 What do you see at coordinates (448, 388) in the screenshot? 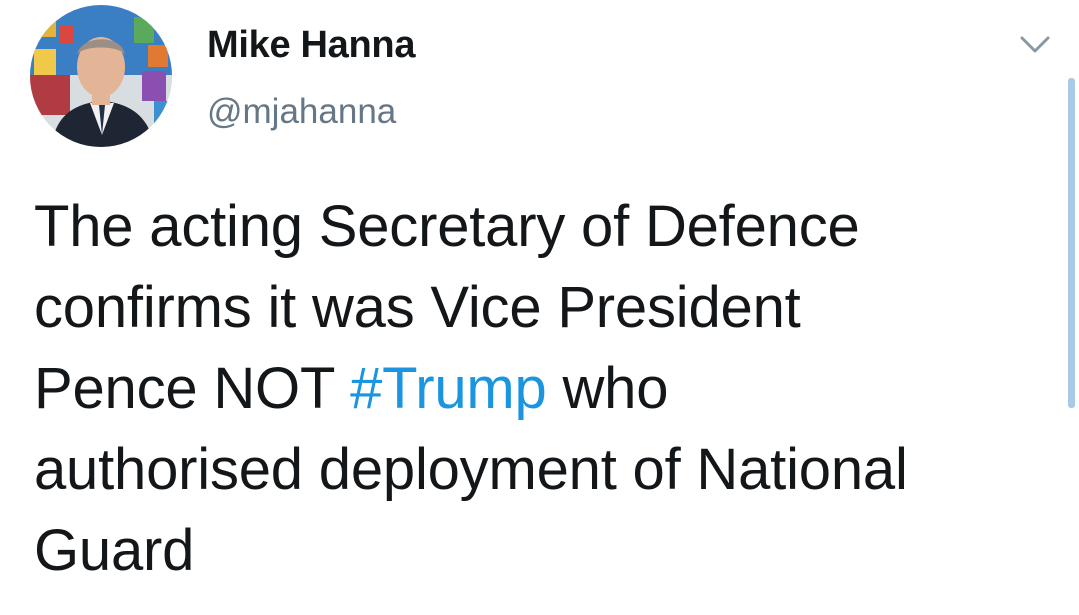
I see `hashtag-link-trump: #Trump` at bounding box center [448, 388].